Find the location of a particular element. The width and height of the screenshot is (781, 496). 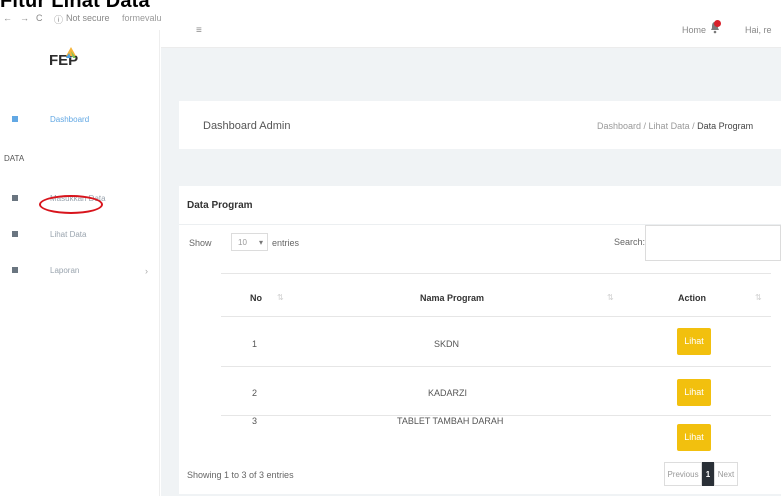

column-header-action: Action is located at coordinates (692, 298).